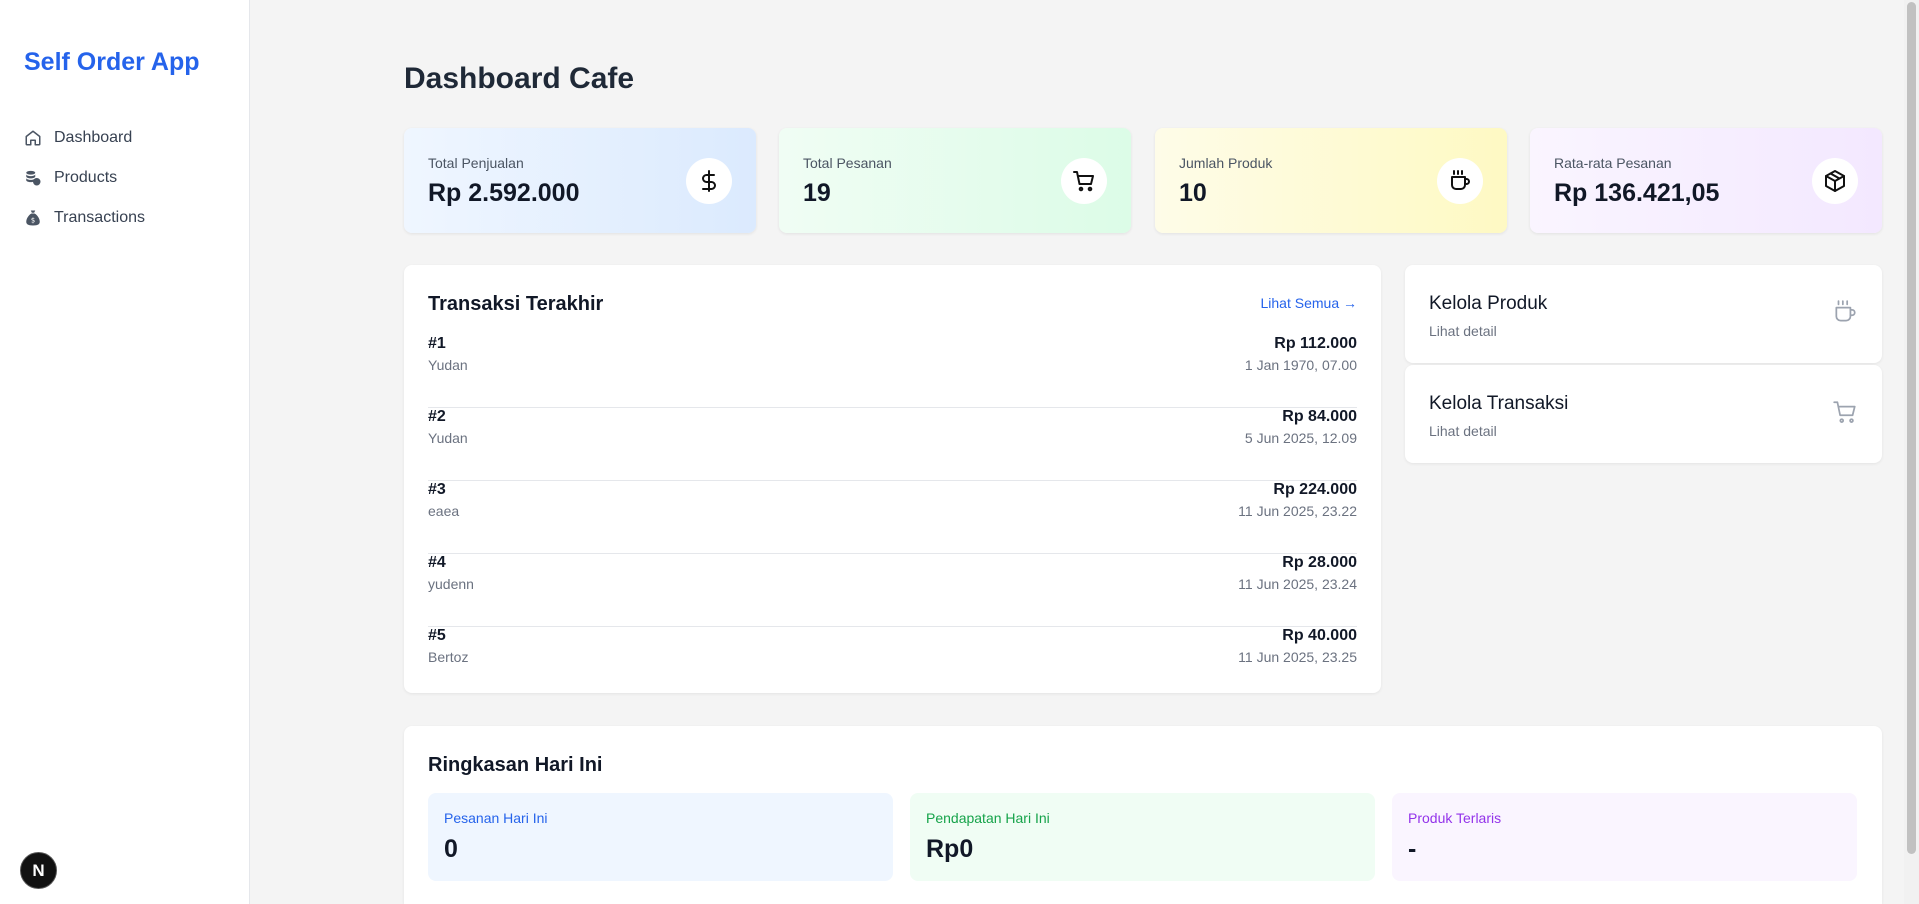 Image resolution: width=1919 pixels, height=904 pixels. Describe the element at coordinates (1226, 163) in the screenshot. I see `stat-label: Jumlah Produk` at that location.